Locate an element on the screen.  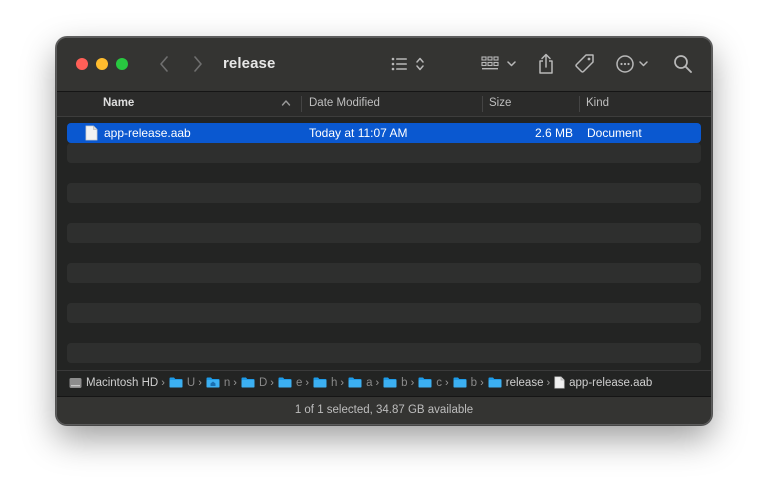
more-actions-button is located at coordinates (634, 64).